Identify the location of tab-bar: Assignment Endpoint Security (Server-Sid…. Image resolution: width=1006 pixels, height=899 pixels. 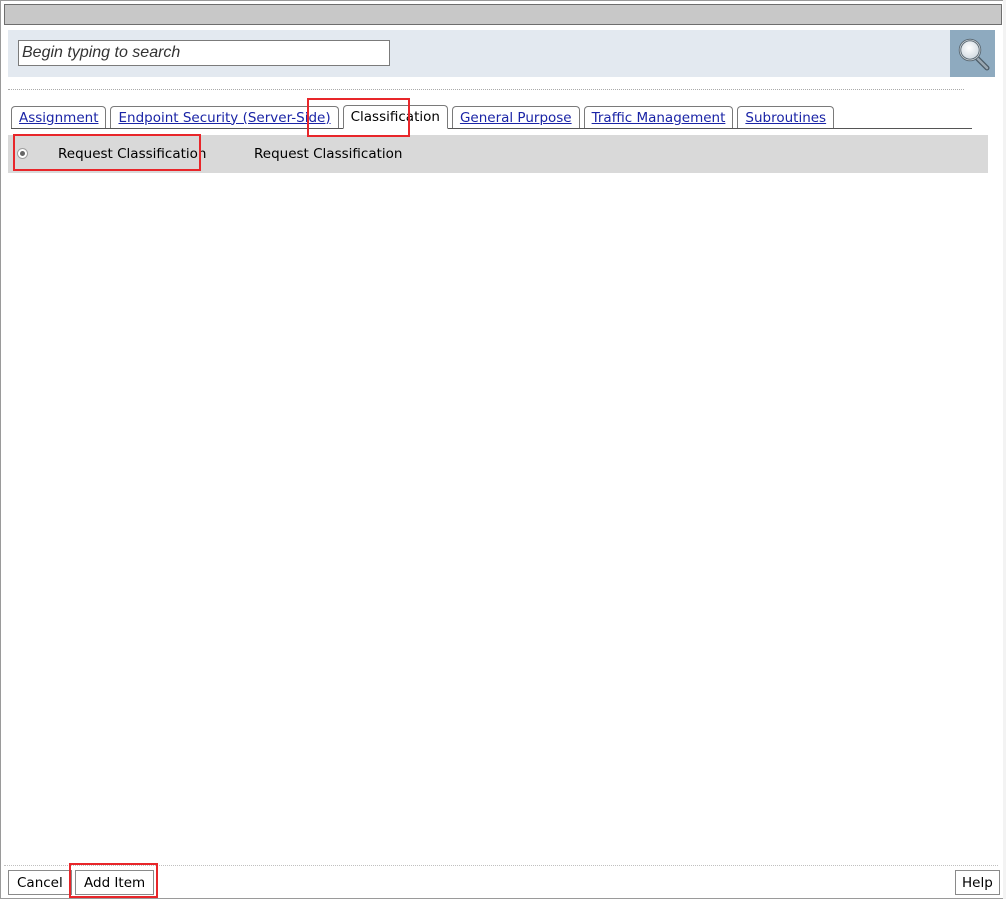
(491, 115).